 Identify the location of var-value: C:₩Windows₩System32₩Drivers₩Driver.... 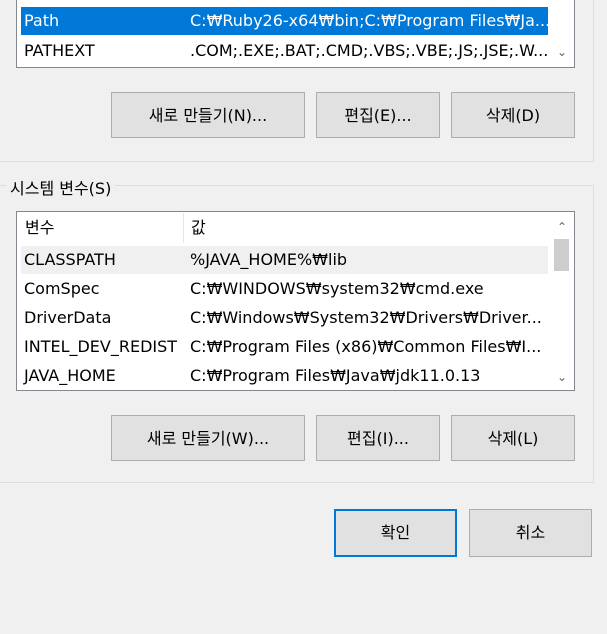
(366, 317).